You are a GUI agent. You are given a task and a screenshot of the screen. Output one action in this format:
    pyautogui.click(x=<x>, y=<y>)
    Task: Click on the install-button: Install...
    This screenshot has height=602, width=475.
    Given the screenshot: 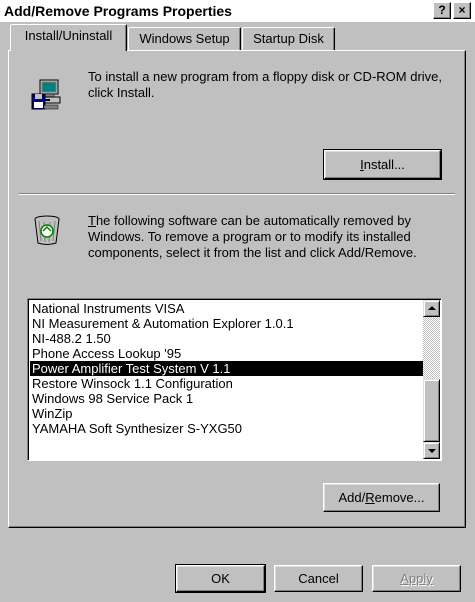 What is the action you would take?
    pyautogui.click(x=382, y=164)
    